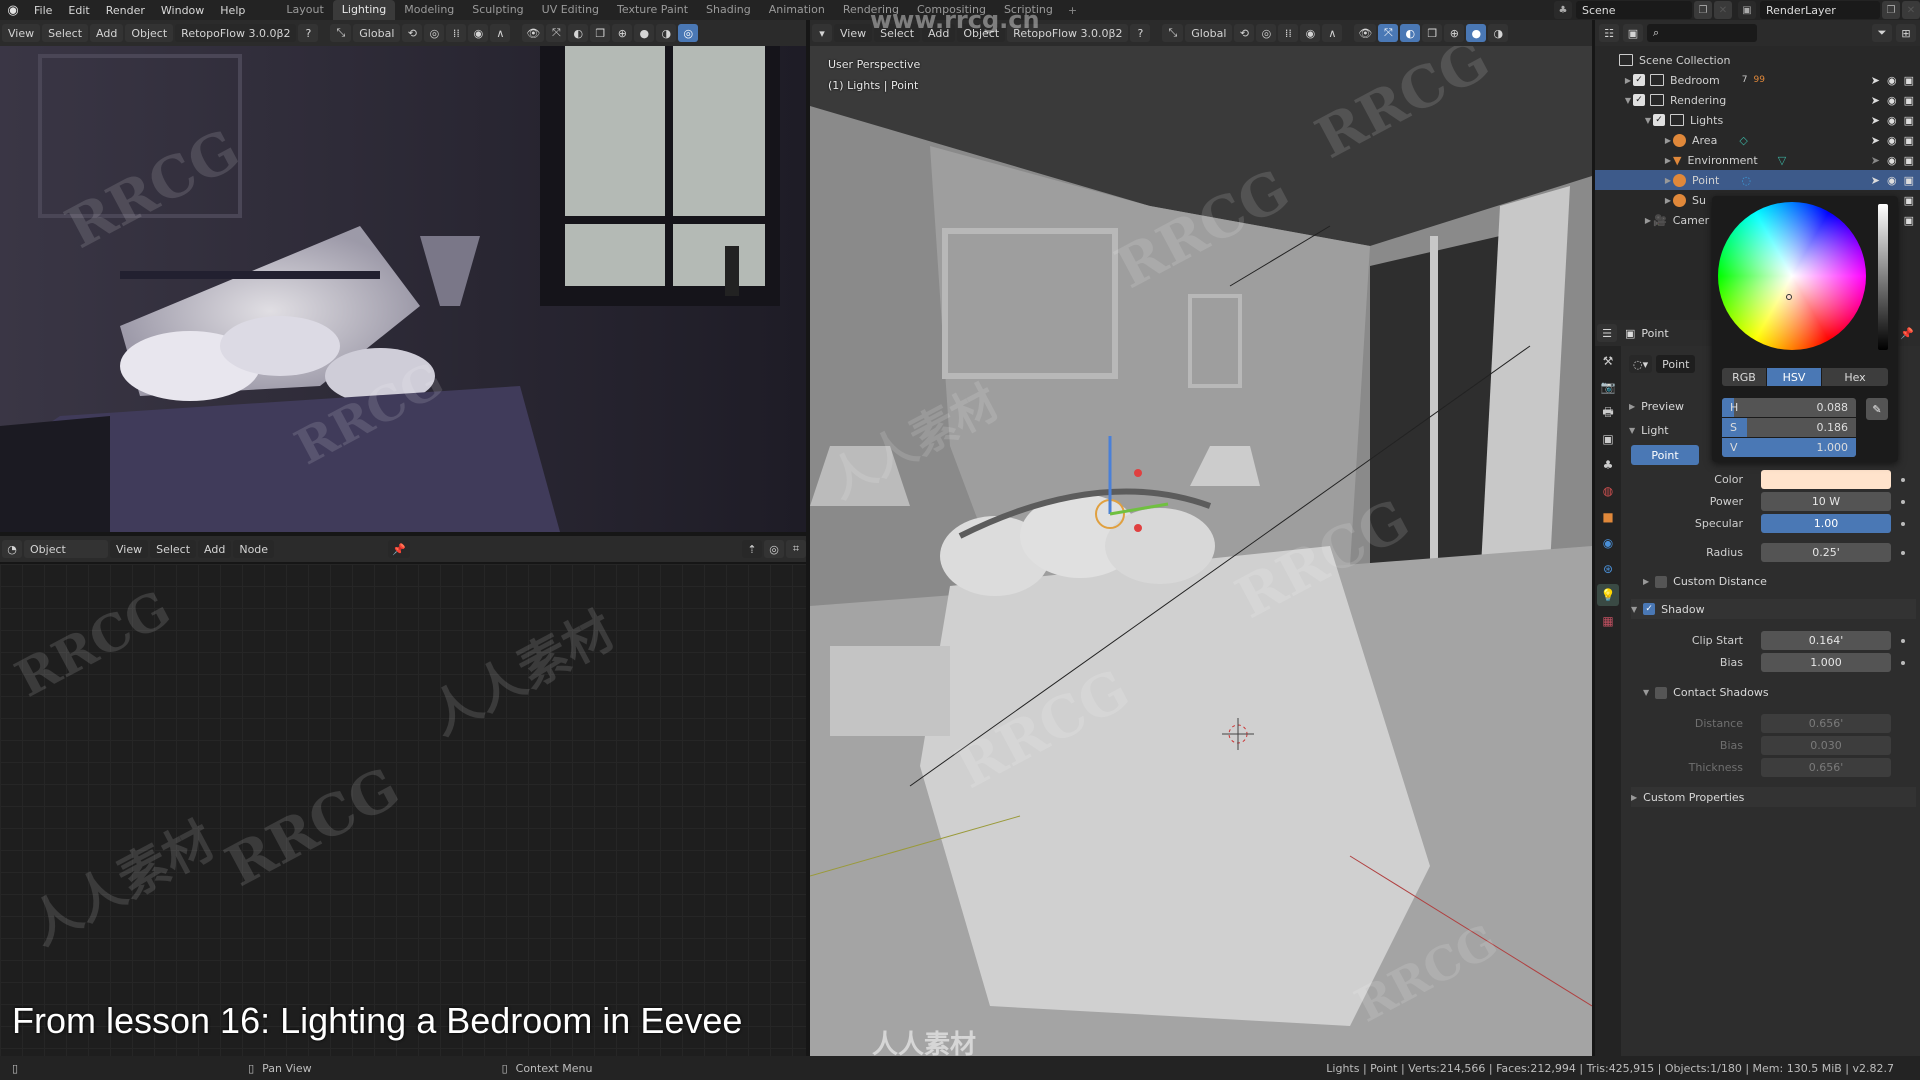  What do you see at coordinates (1826, 767) in the screenshot?
I see `cs-thickness-field: 0.656'` at bounding box center [1826, 767].